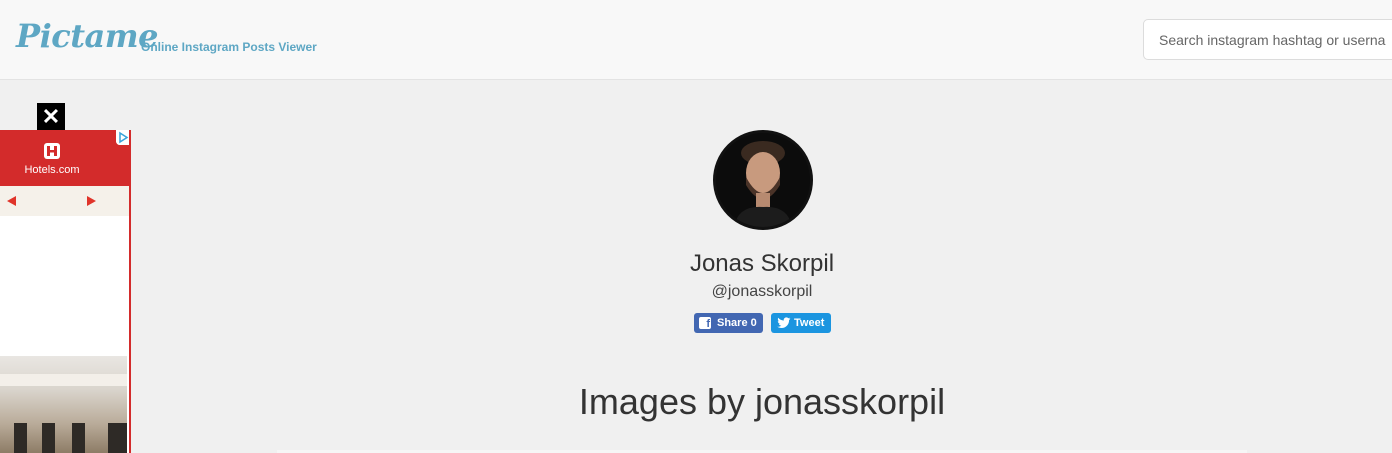 The width and height of the screenshot is (1392, 453). I want to click on sidebar-ad: Hotels.com, so click(65, 291).